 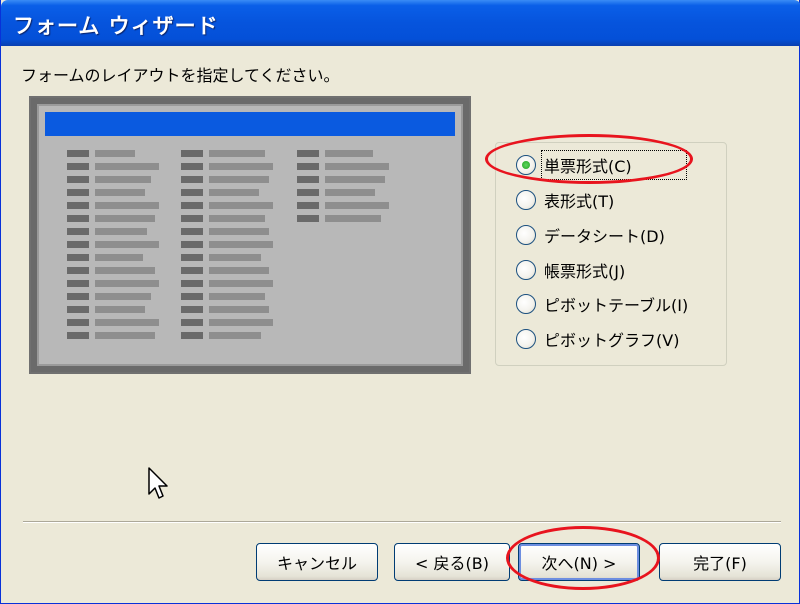 I want to click on option-label: 表形式(T), so click(x=579, y=201).